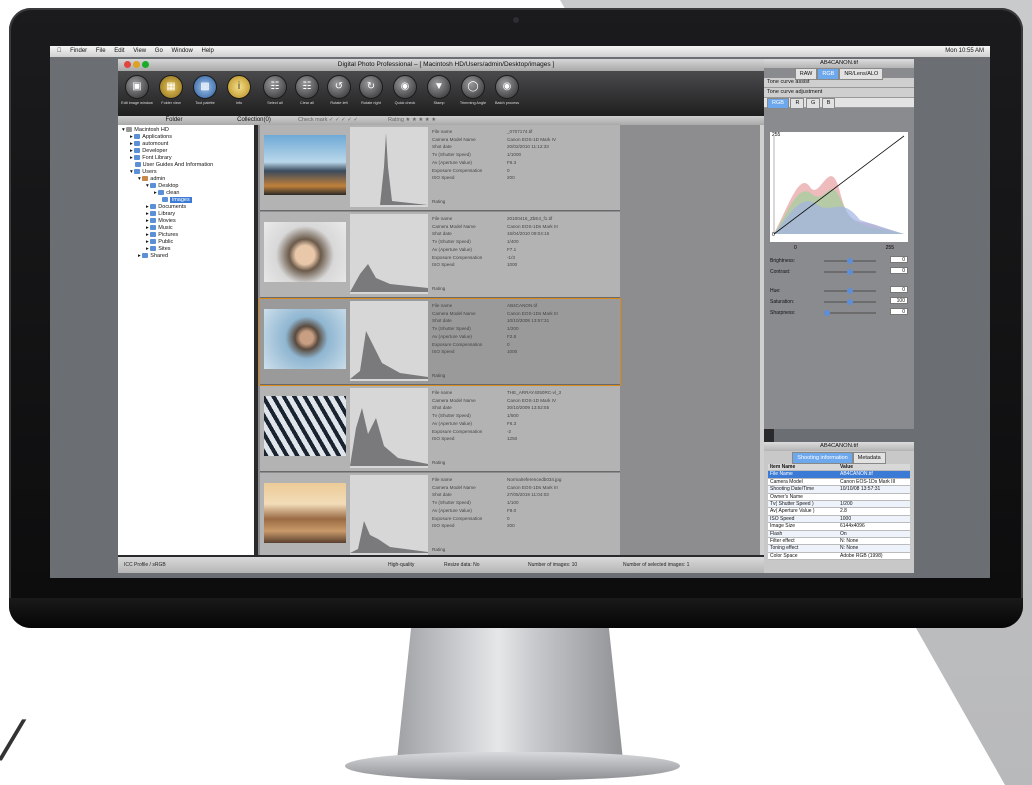 This screenshot has width=1032, height=785. I want to click on info-row: File Name AB4CANON.tif, so click(839, 475).